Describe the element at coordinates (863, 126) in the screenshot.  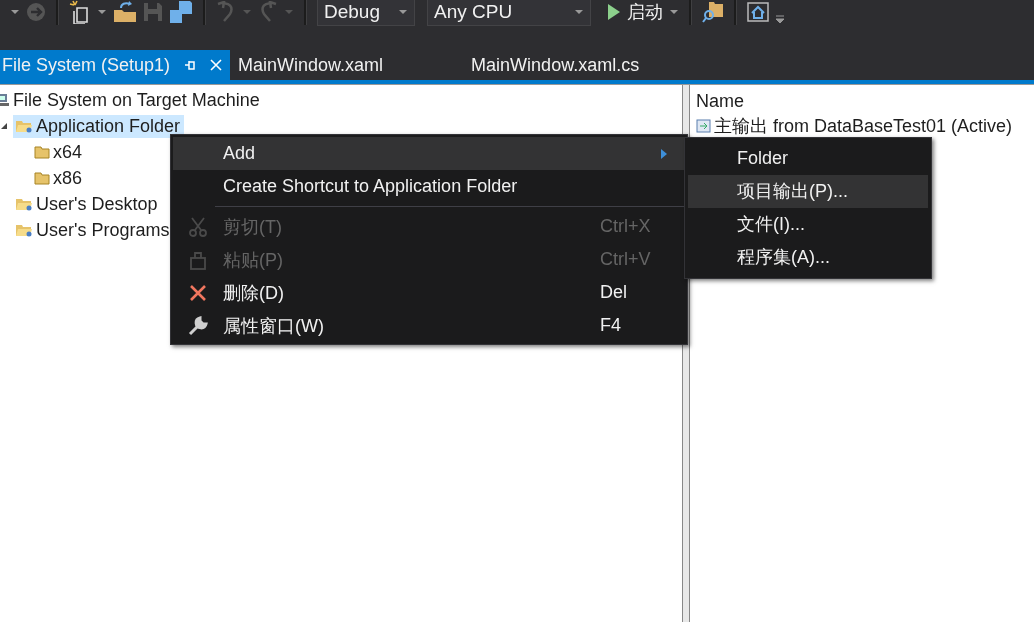
I see `list-item: 主输出 from DataBaseTest01 (Active)` at that location.